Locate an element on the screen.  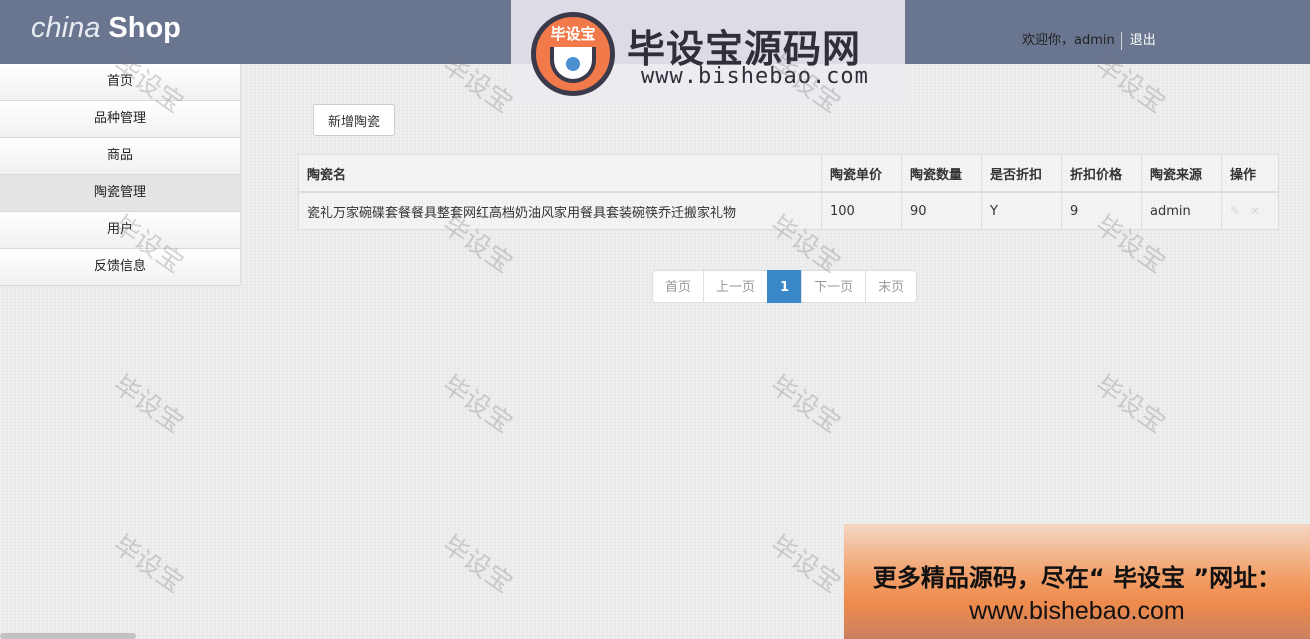
badge-text: 毕设宝 is located at coordinates (573, 34).